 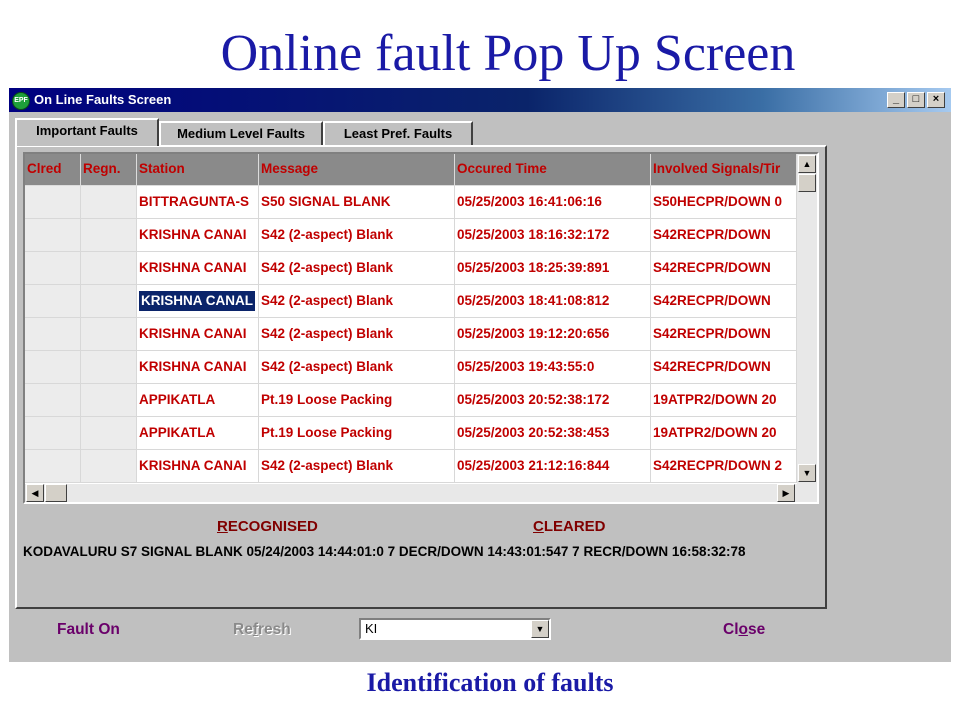 What do you see at coordinates (103, 99) in the screenshot?
I see `window-title: On Line Faults Screen` at bounding box center [103, 99].